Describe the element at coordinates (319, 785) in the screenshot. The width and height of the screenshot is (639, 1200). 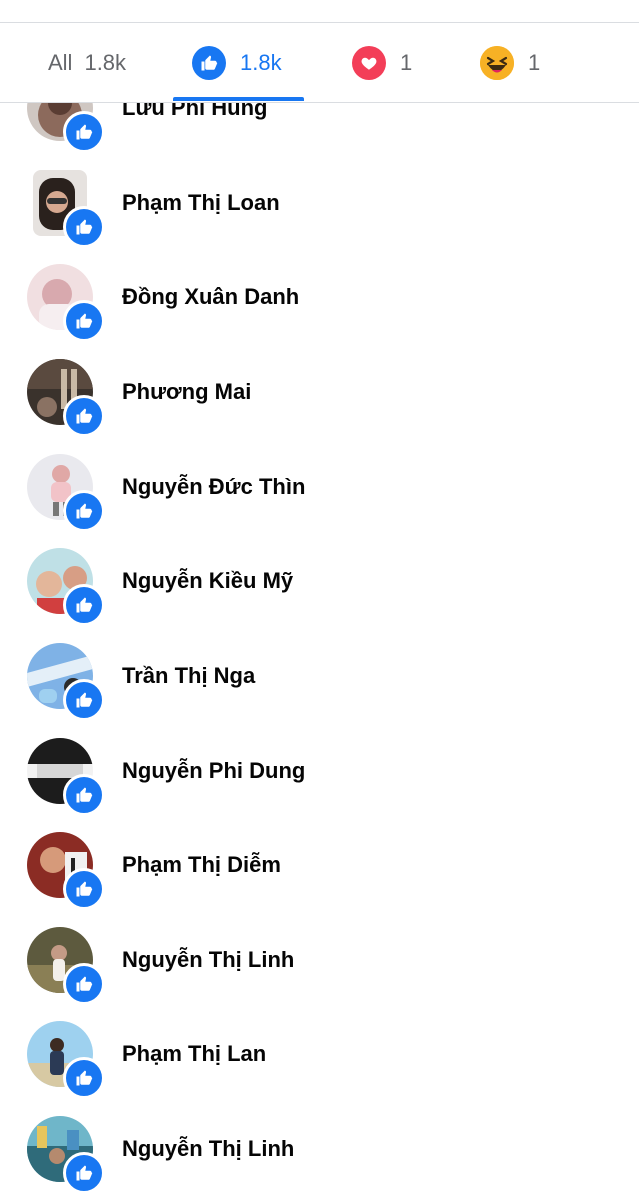
I see `list-item: Nguyễn Phi Dung` at that location.